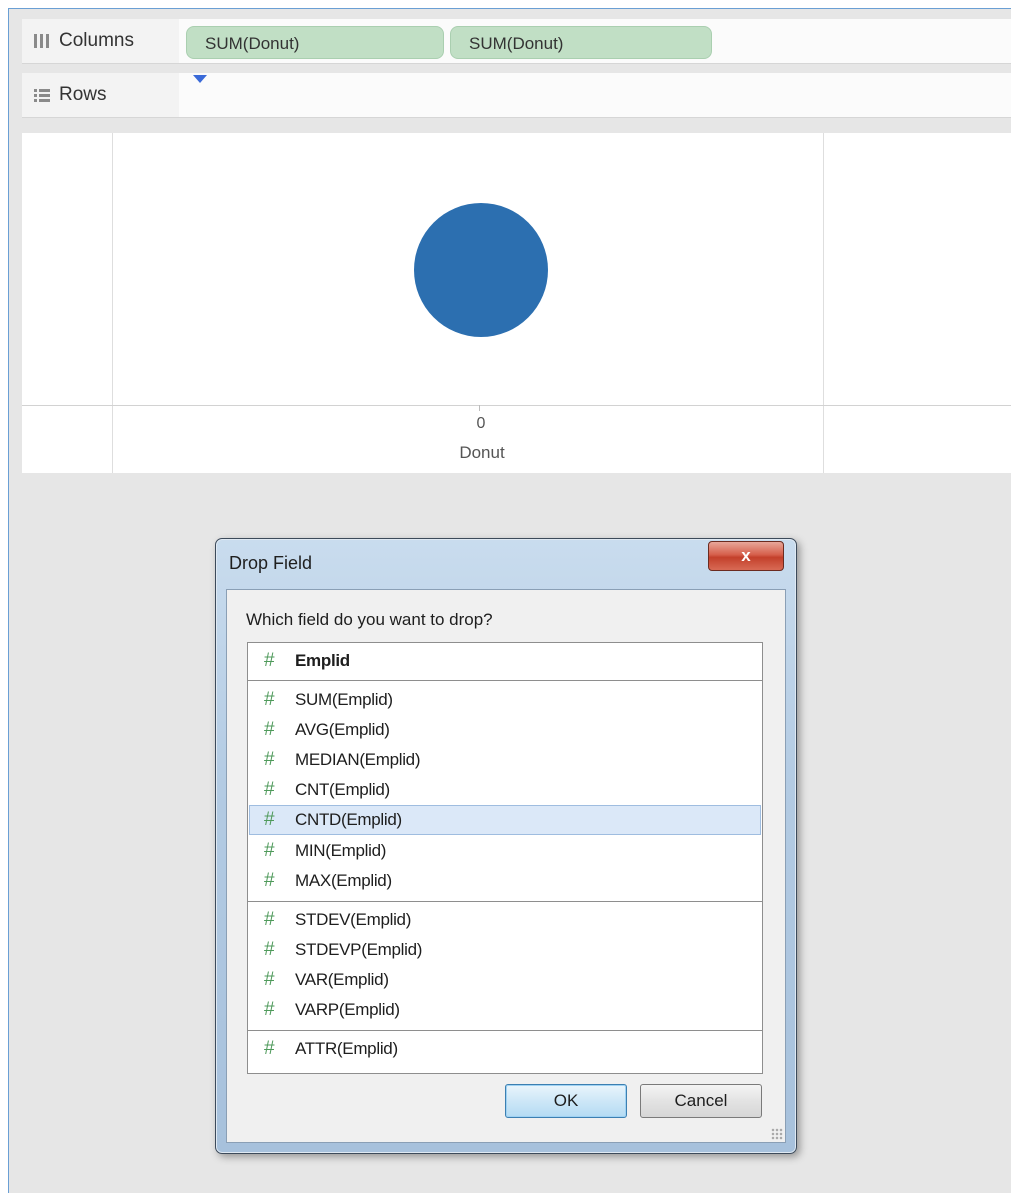  I want to click on list-item-label: CNT(Emplid), so click(342, 789).